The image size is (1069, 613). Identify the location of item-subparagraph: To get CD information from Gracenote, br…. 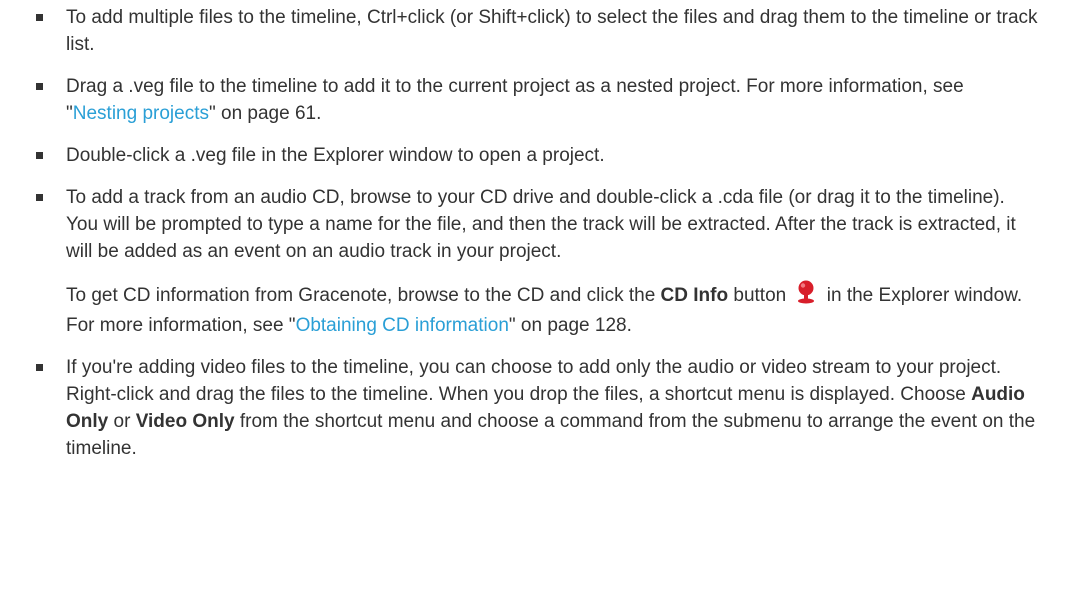
(552, 309).